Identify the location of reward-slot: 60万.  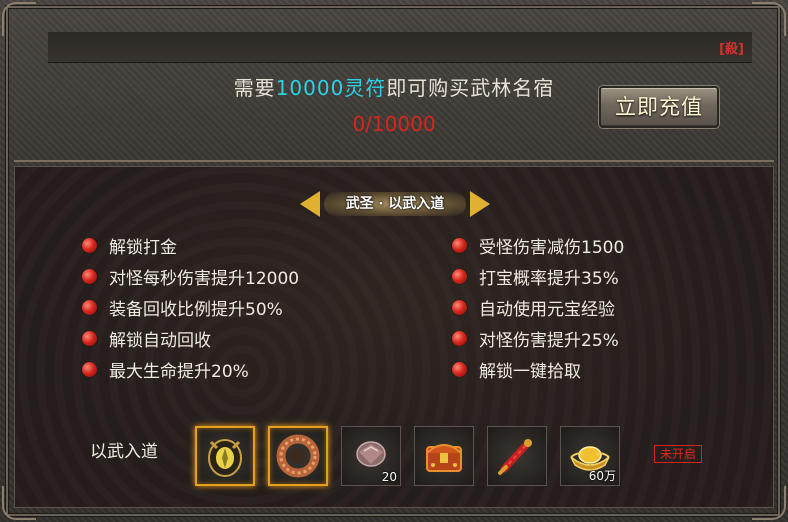
(590, 456).